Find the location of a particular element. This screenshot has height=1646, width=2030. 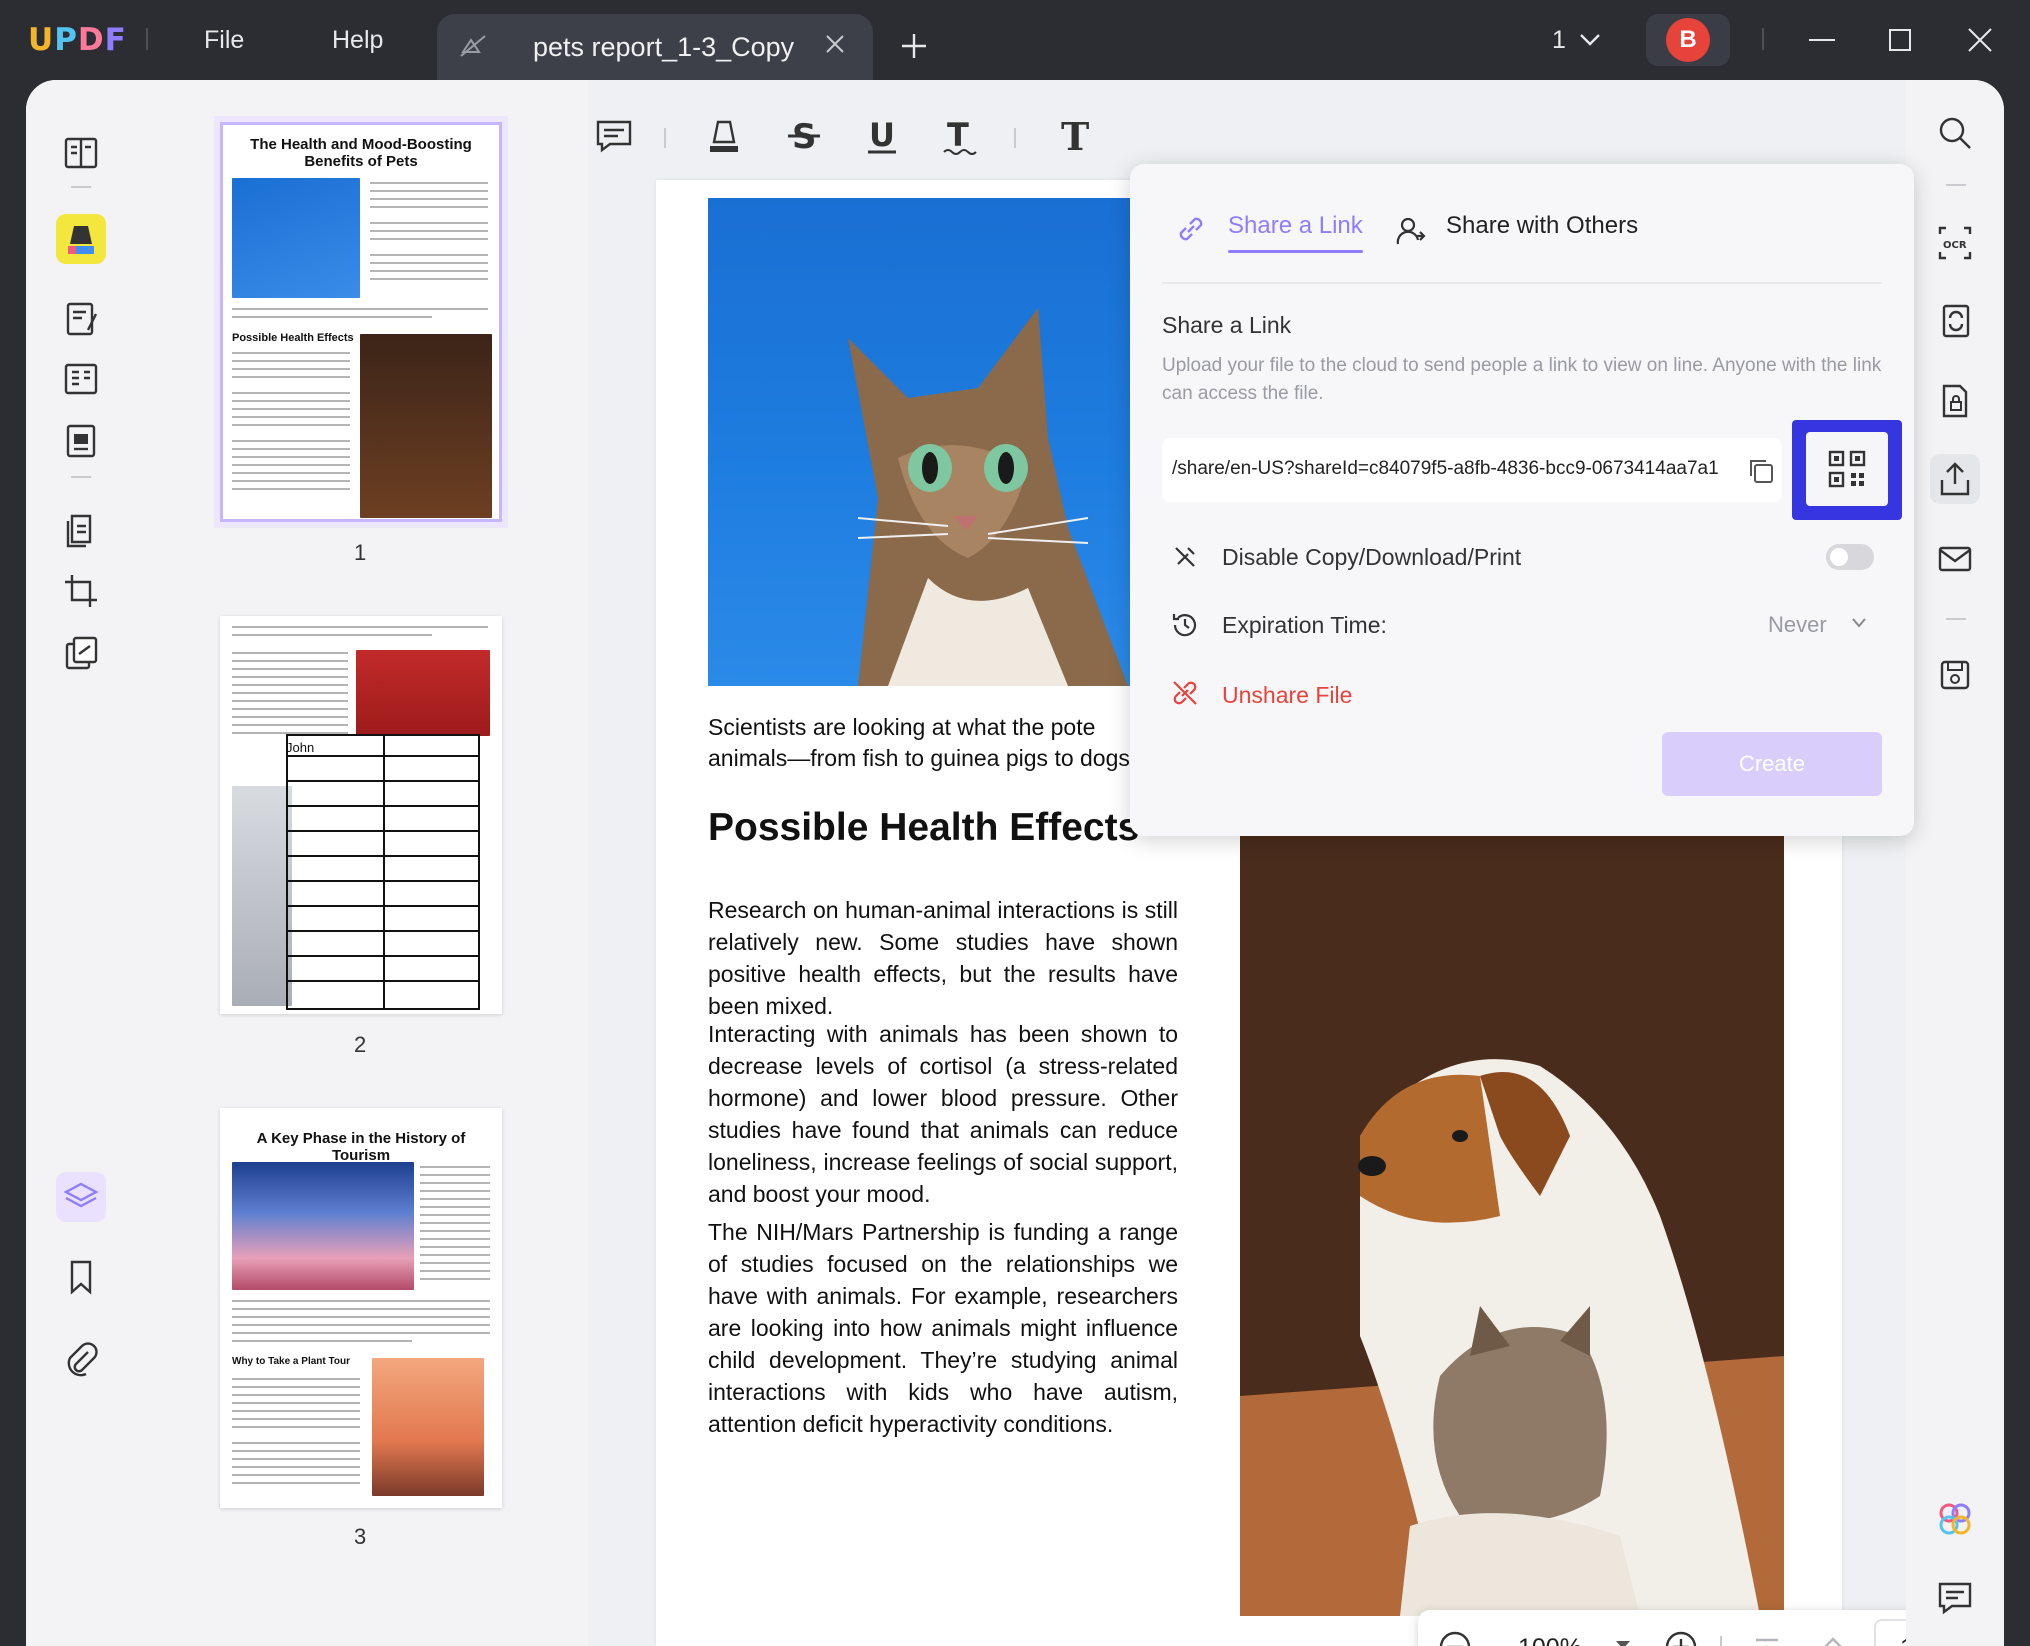

title-separator is located at coordinates (1763, 39).